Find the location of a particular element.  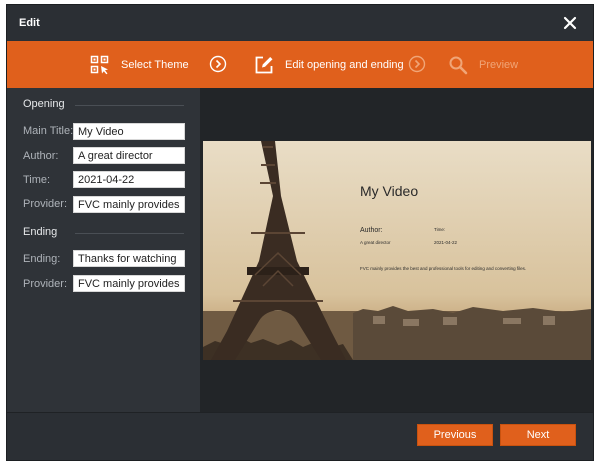

title-bar: Edit is located at coordinates (300, 23).